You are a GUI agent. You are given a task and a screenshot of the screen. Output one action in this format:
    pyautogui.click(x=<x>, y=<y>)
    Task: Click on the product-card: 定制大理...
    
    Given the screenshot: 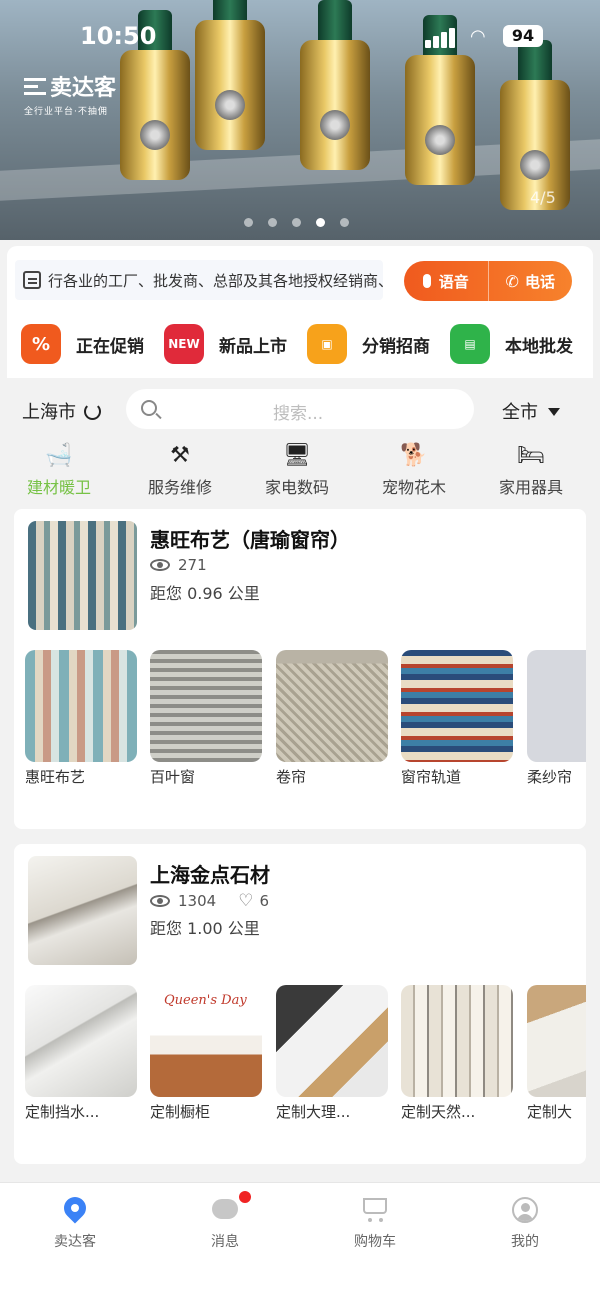 What is the action you would take?
    pyautogui.click(x=332, y=1053)
    